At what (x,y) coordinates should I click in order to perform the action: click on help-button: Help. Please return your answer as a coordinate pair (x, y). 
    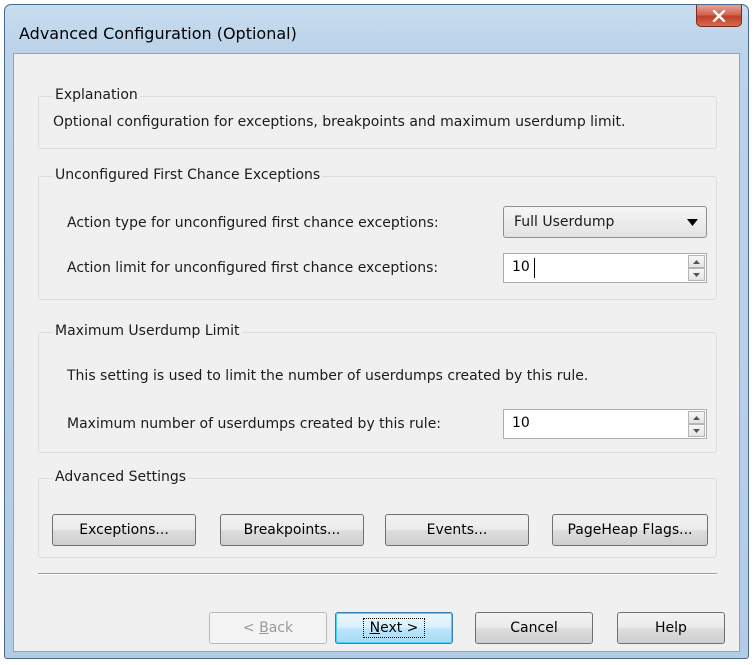
    Looking at the image, I should click on (671, 628).